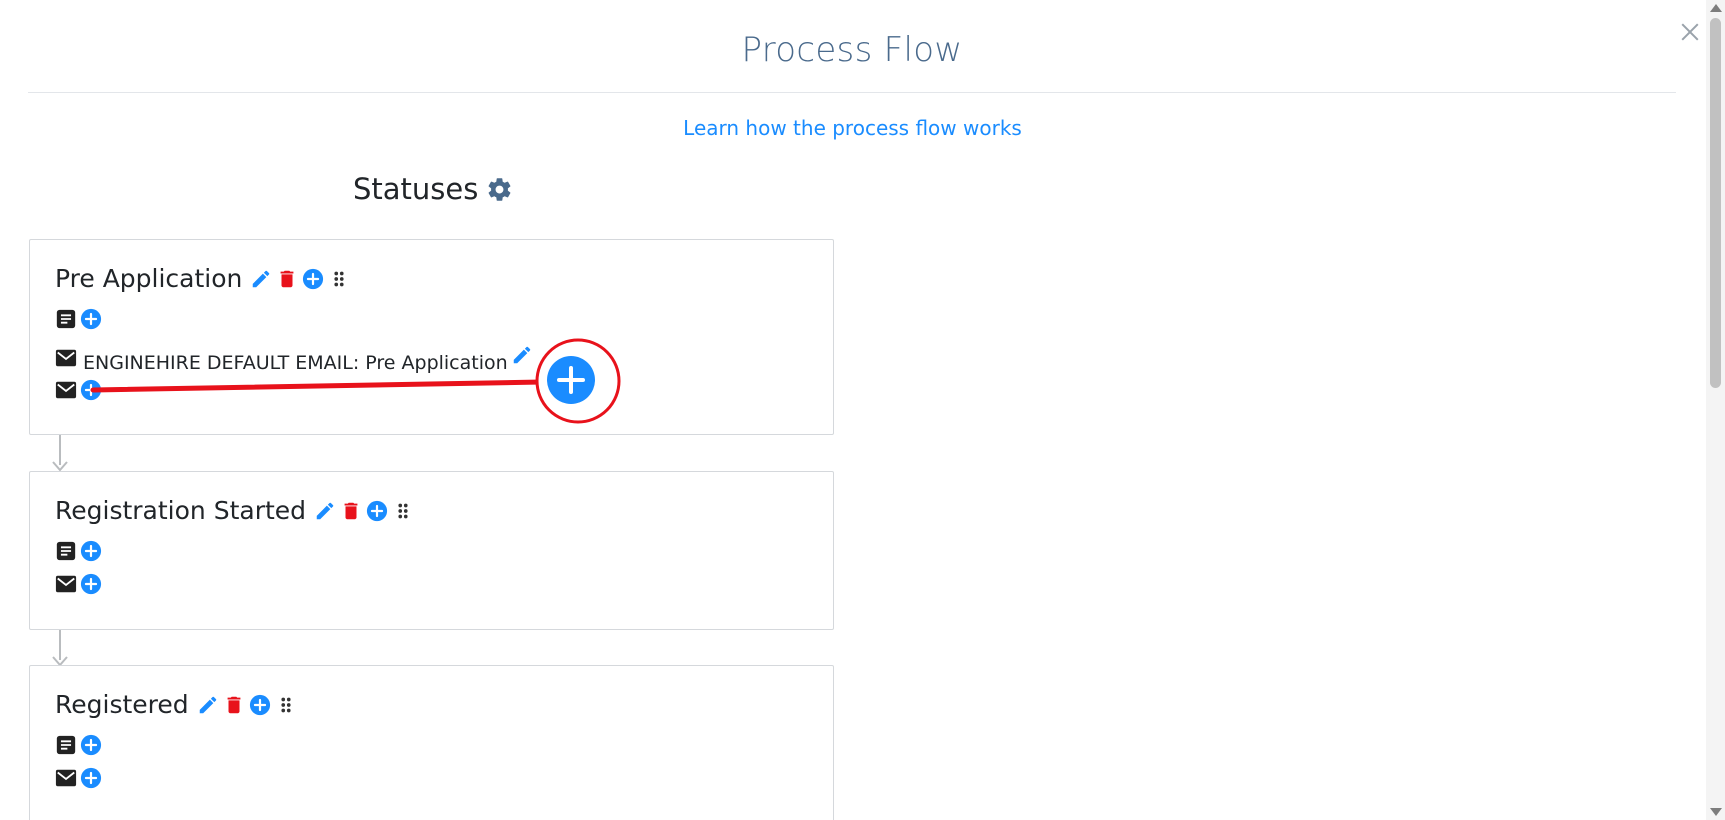 The width and height of the screenshot is (1725, 820). Describe the element at coordinates (852, 50) in the screenshot. I see `modal-title: Process Flow` at that location.